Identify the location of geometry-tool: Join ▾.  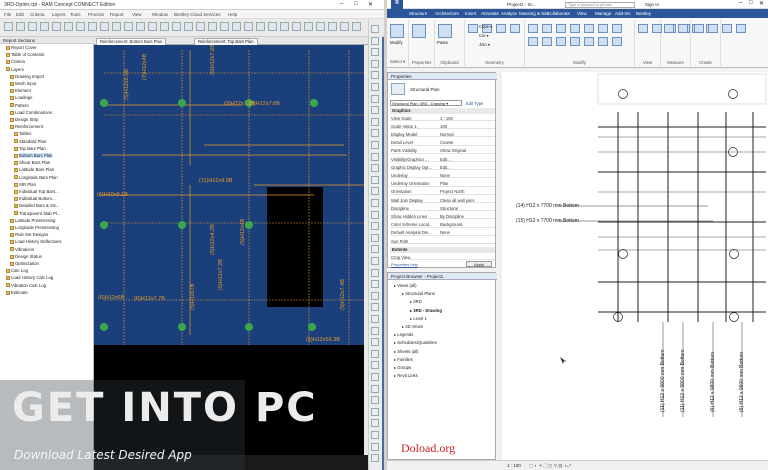
(484, 44).